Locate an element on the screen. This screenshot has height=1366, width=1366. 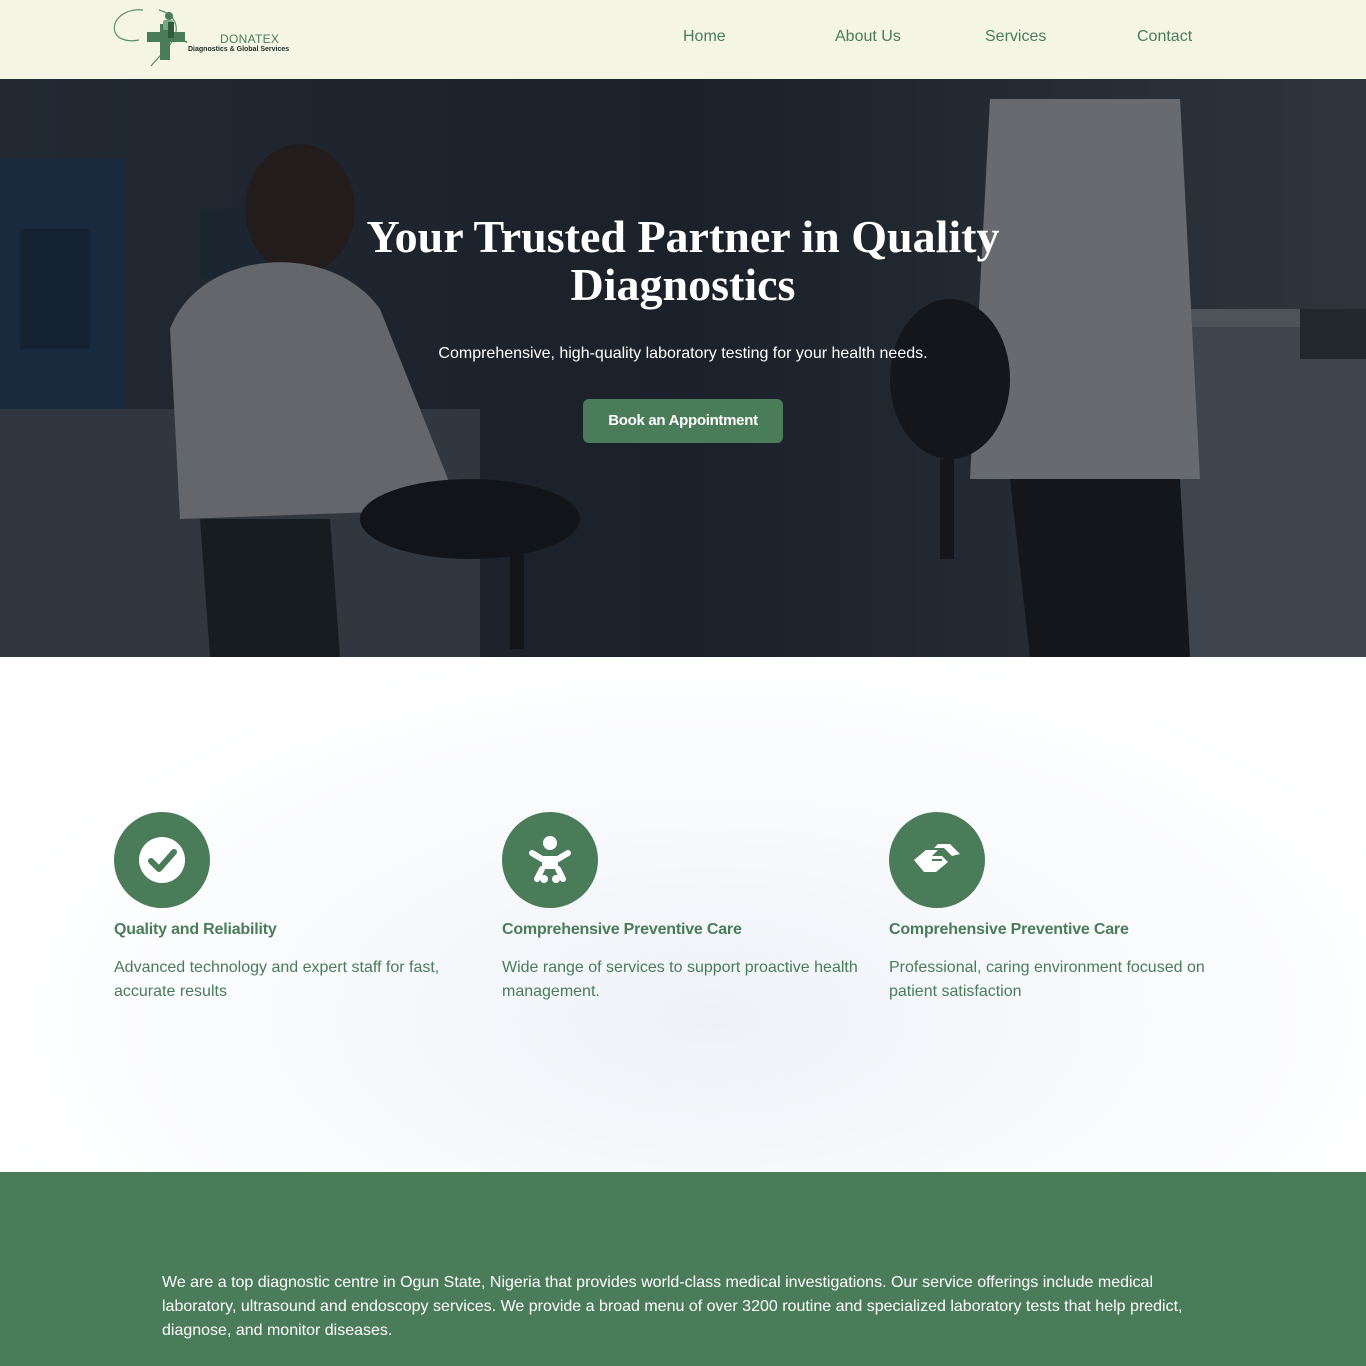
baby-icon is located at coordinates (550, 860).